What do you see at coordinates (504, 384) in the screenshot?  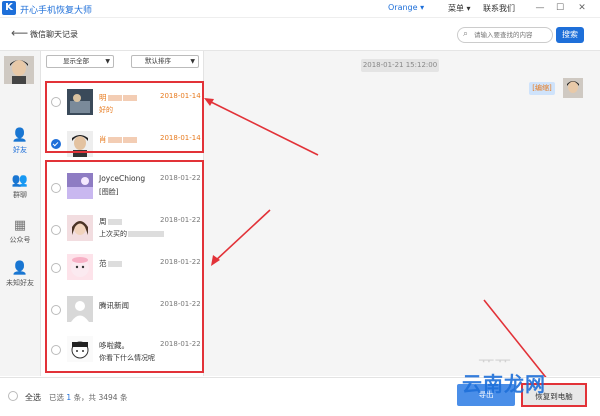 I see `watermark: 云南龙网` at bounding box center [504, 384].